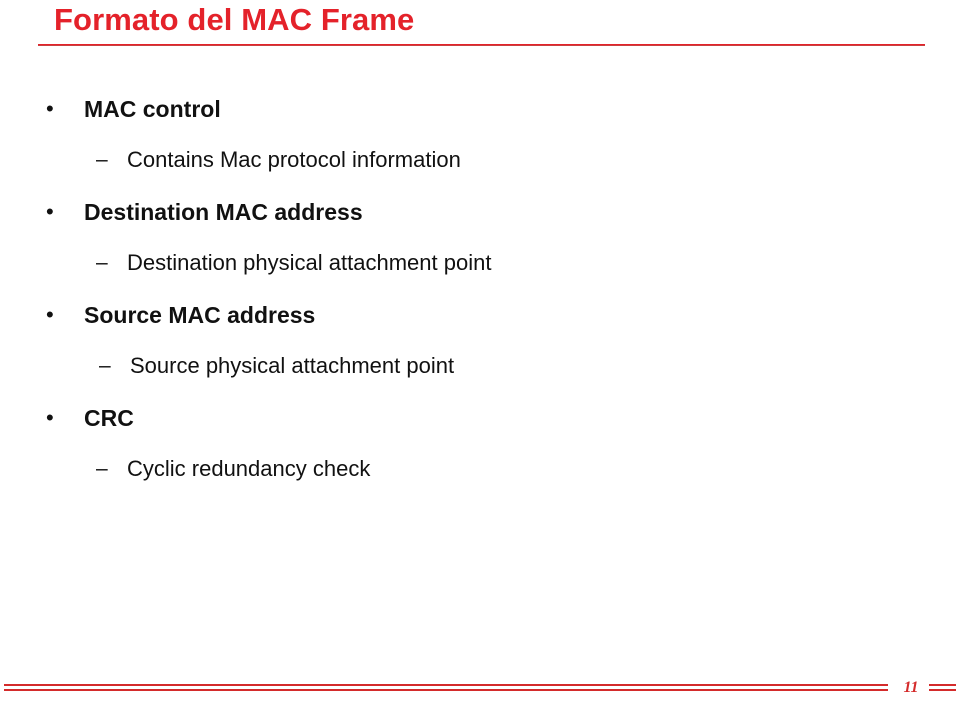 The image size is (960, 703). I want to click on list-item-level2: – Contains Mac protocol information, so click(480, 169).